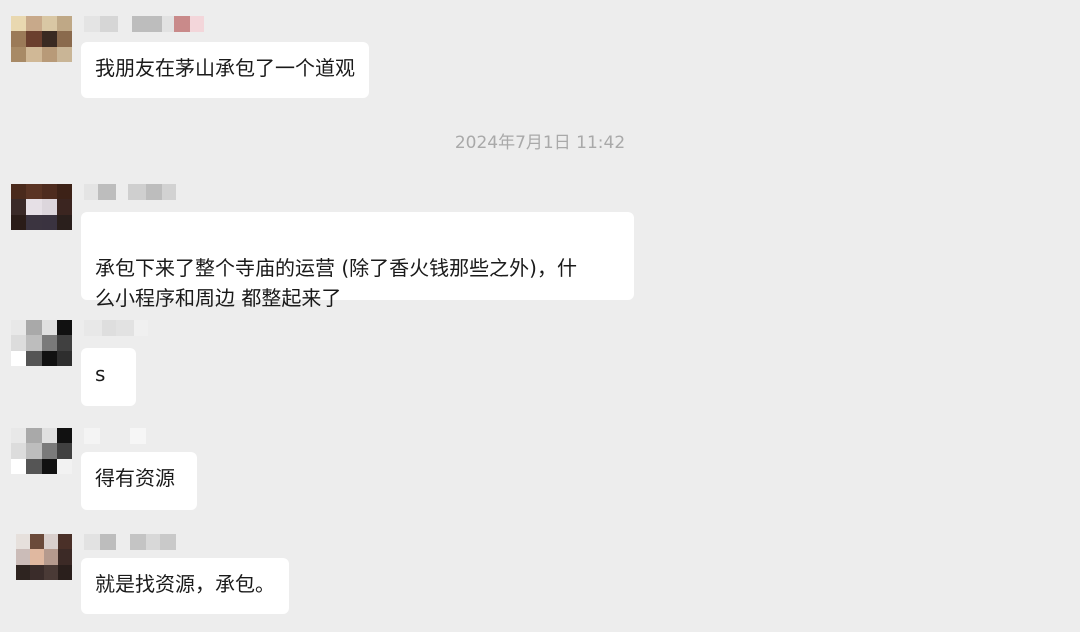 This screenshot has height=632, width=1080. What do you see at coordinates (336, 283) in the screenshot?
I see `message-text: 承包下来了整个寺庙的运营 (除了香火钱那些之外)，什 么小程序和周边 都整起来了` at bounding box center [336, 283].